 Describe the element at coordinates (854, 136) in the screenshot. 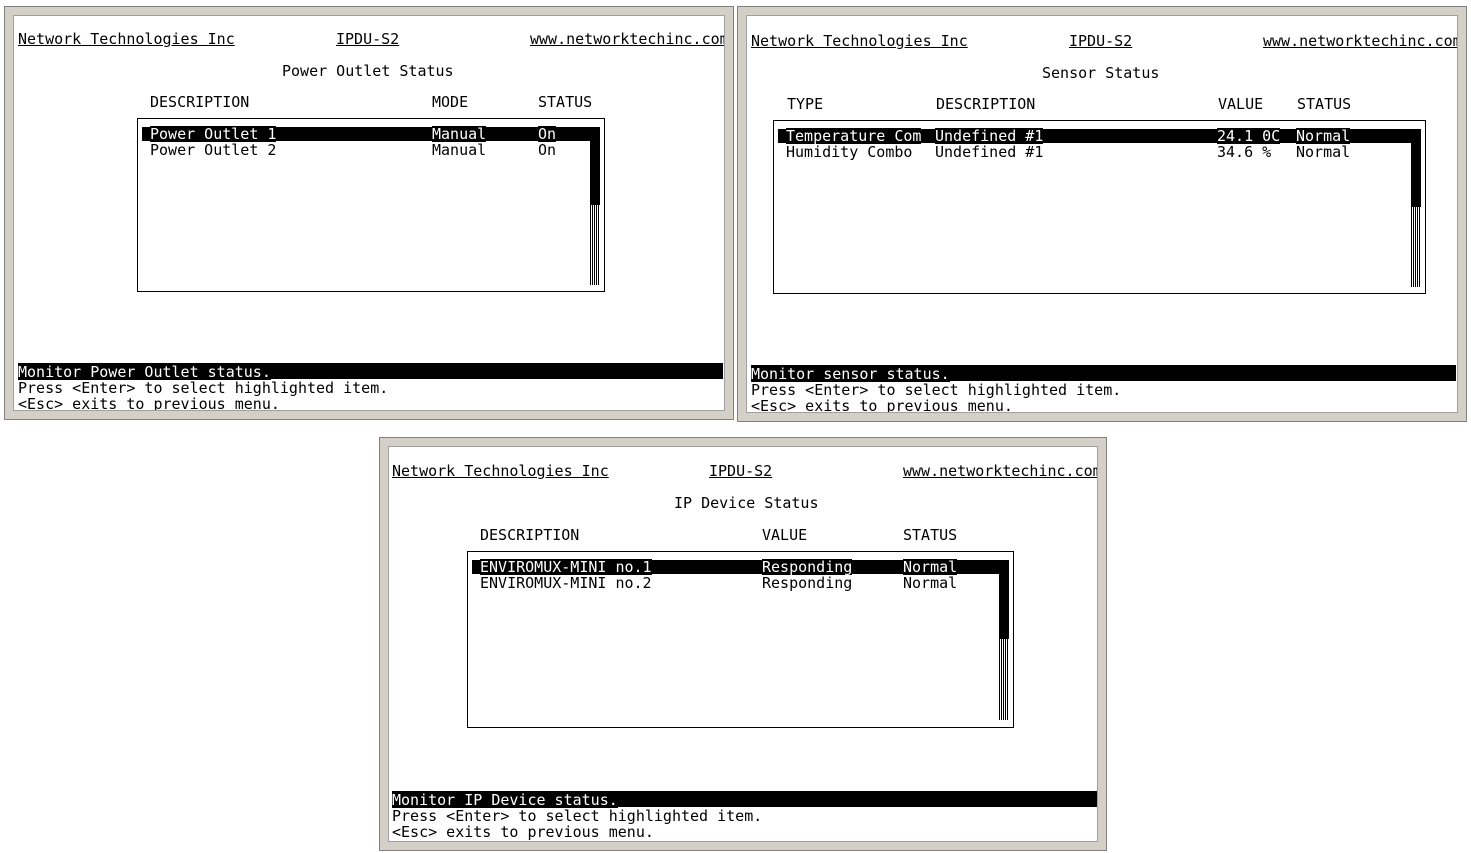

I see `sensor-type: Temperature Com` at that location.